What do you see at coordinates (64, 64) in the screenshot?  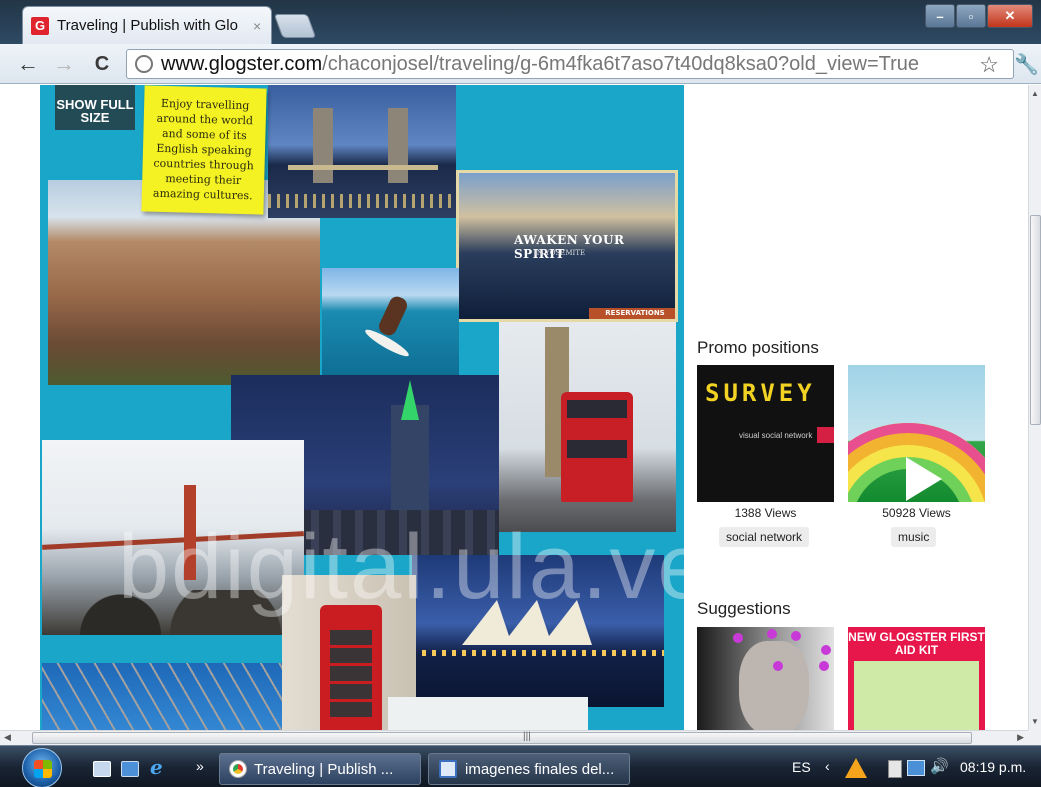 I see `forward-icon: →` at bounding box center [64, 64].